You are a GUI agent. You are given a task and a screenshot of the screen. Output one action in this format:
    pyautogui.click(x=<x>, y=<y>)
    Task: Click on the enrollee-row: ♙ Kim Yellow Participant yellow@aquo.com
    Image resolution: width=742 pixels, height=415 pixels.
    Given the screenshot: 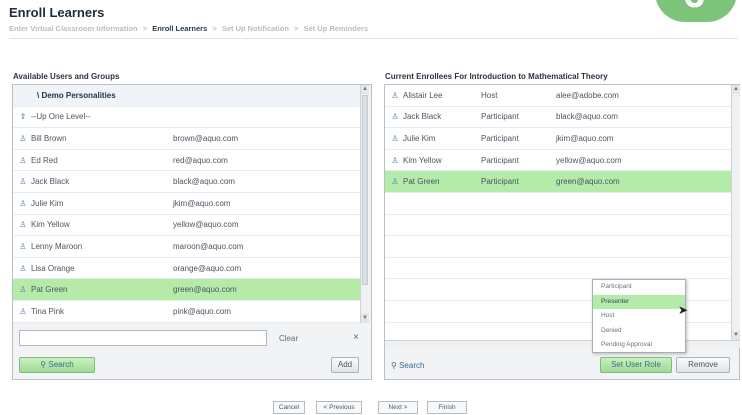 What is the action you would take?
    pyautogui.click(x=558, y=161)
    